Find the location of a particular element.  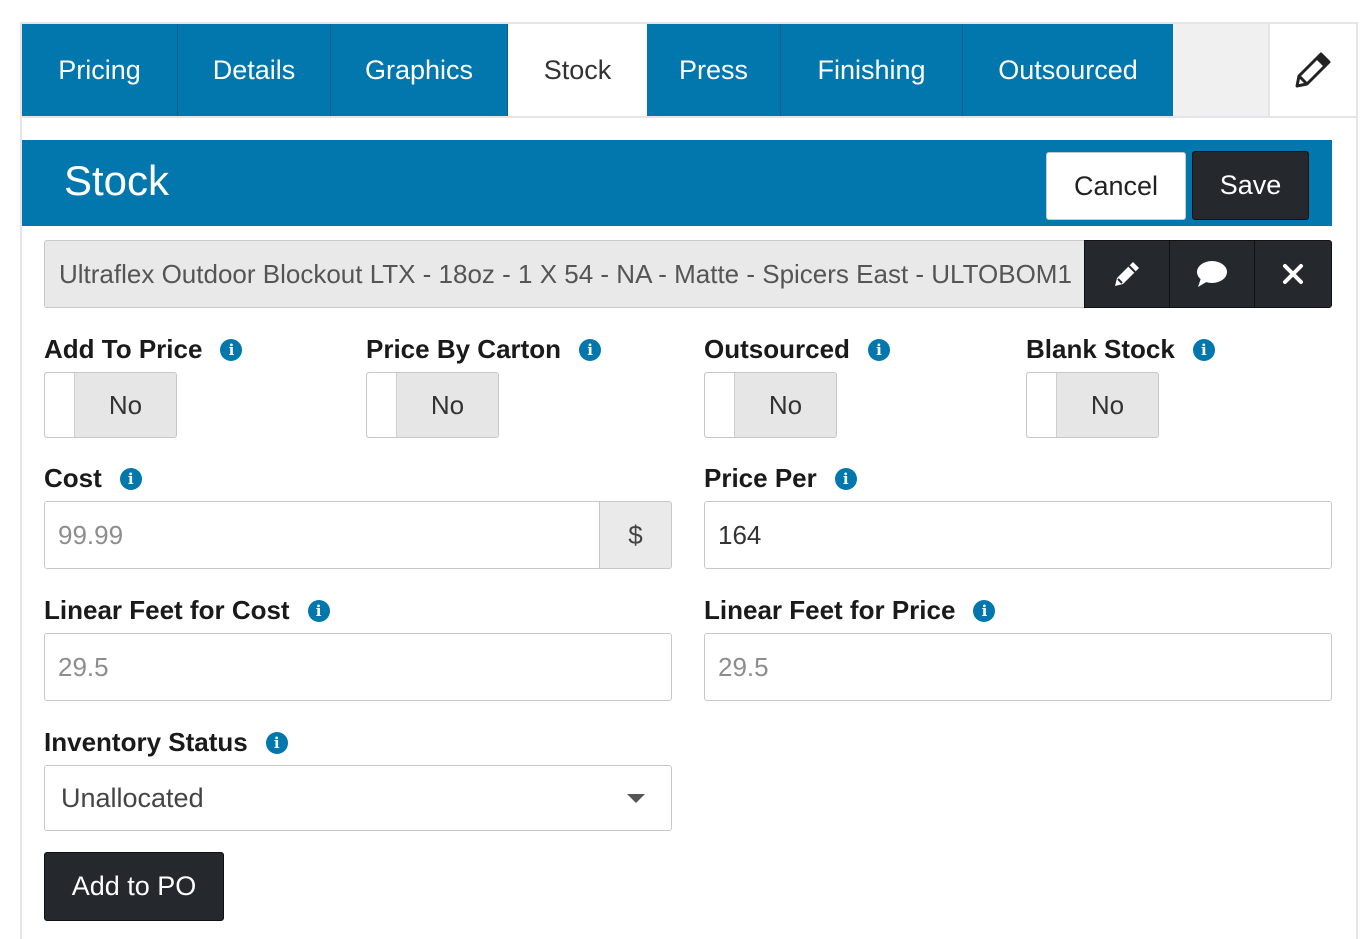

tab-details: Details is located at coordinates (254, 70).